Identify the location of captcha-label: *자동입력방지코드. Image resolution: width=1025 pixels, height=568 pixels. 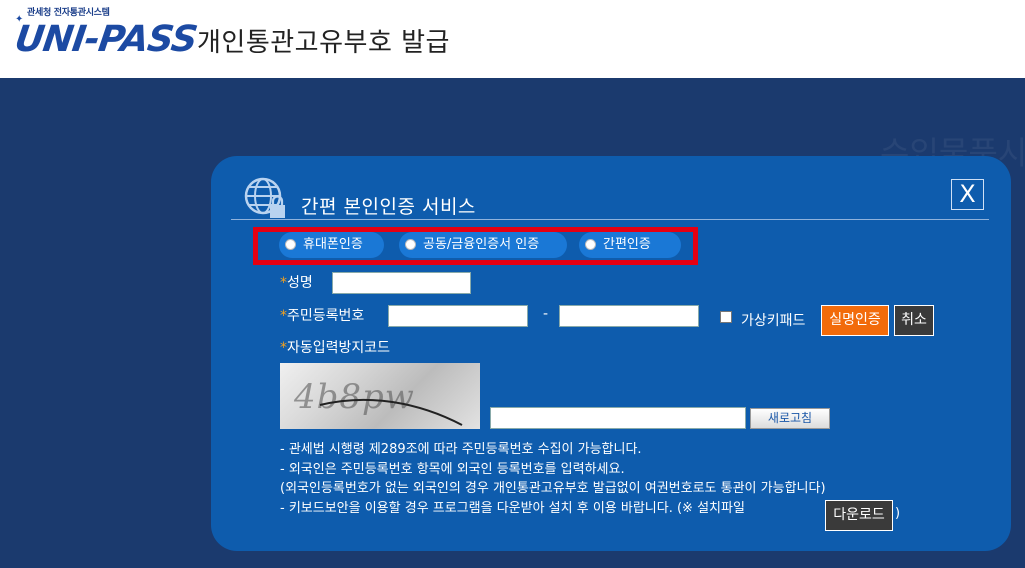
(335, 348).